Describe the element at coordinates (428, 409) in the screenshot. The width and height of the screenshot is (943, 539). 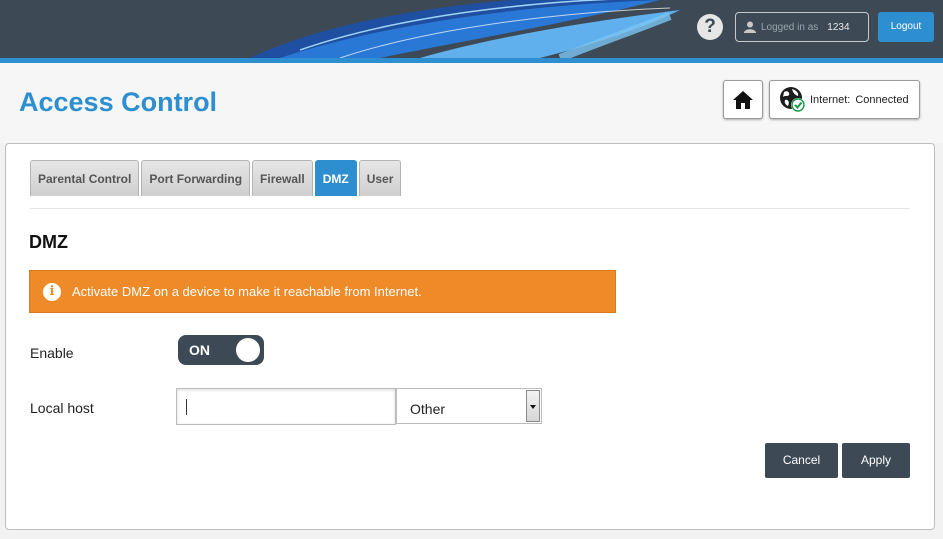
I see `local-host-select-value: Other` at that location.